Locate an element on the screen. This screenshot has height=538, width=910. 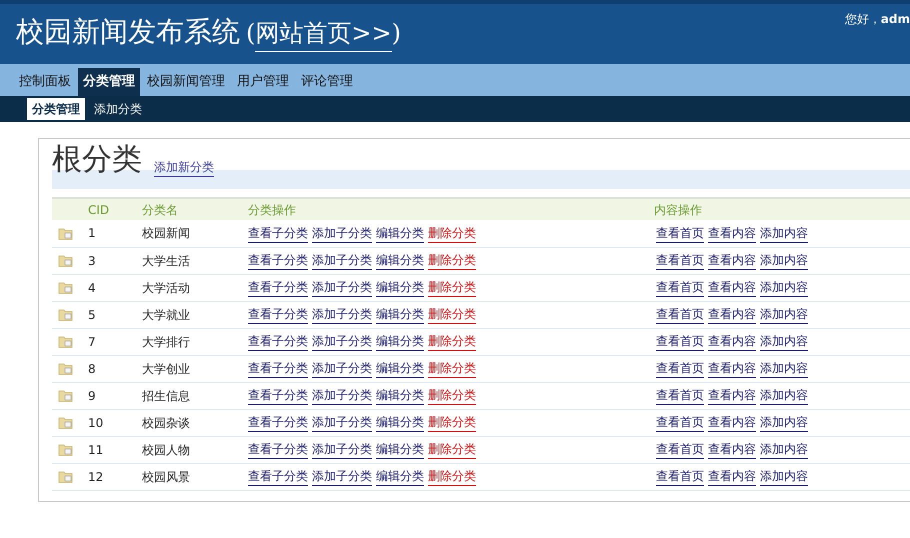
name-cell: 校园风景 is located at coordinates (195, 476).